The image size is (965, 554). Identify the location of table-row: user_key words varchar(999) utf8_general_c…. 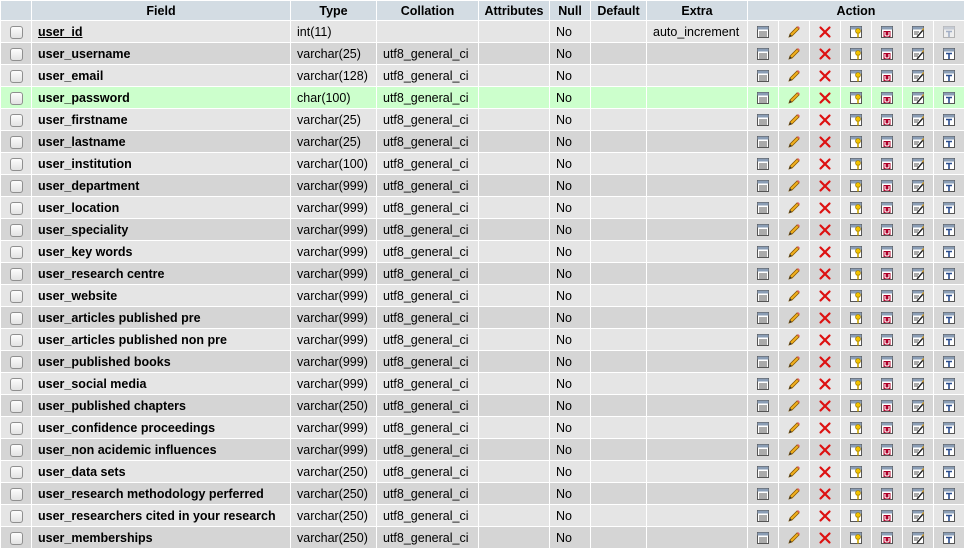
(482, 251).